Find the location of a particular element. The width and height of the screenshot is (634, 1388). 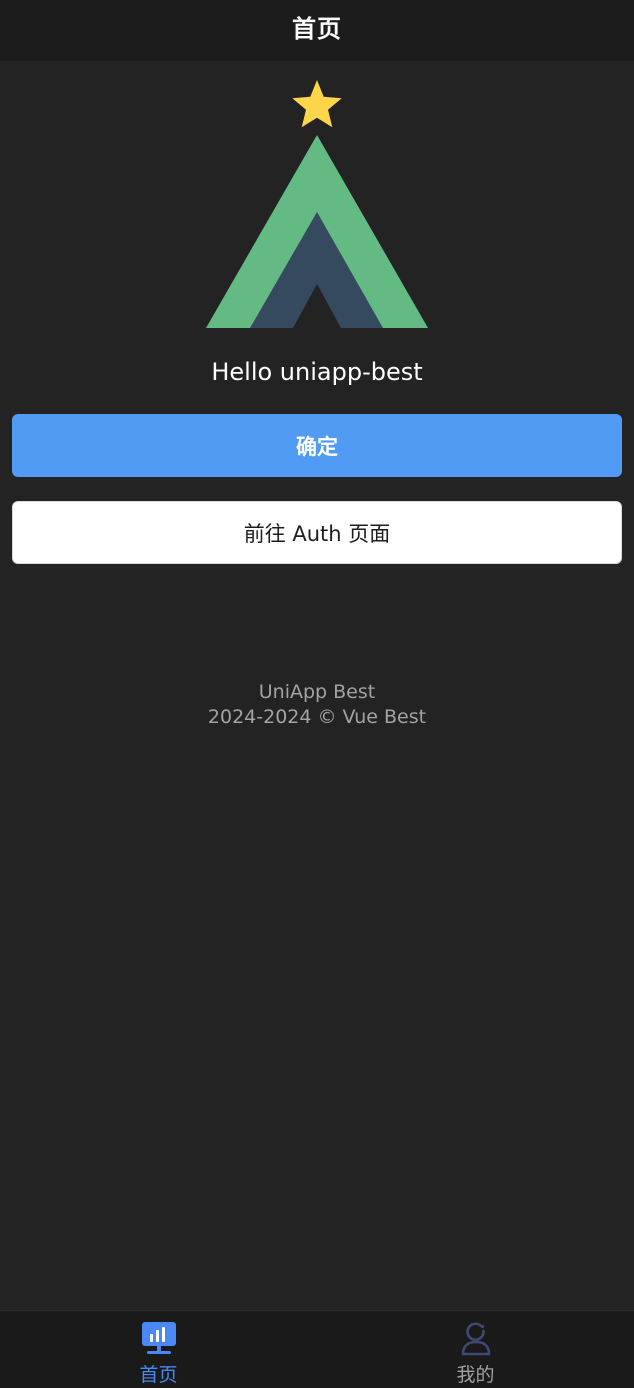

user-icon is located at coordinates (475, 1339).